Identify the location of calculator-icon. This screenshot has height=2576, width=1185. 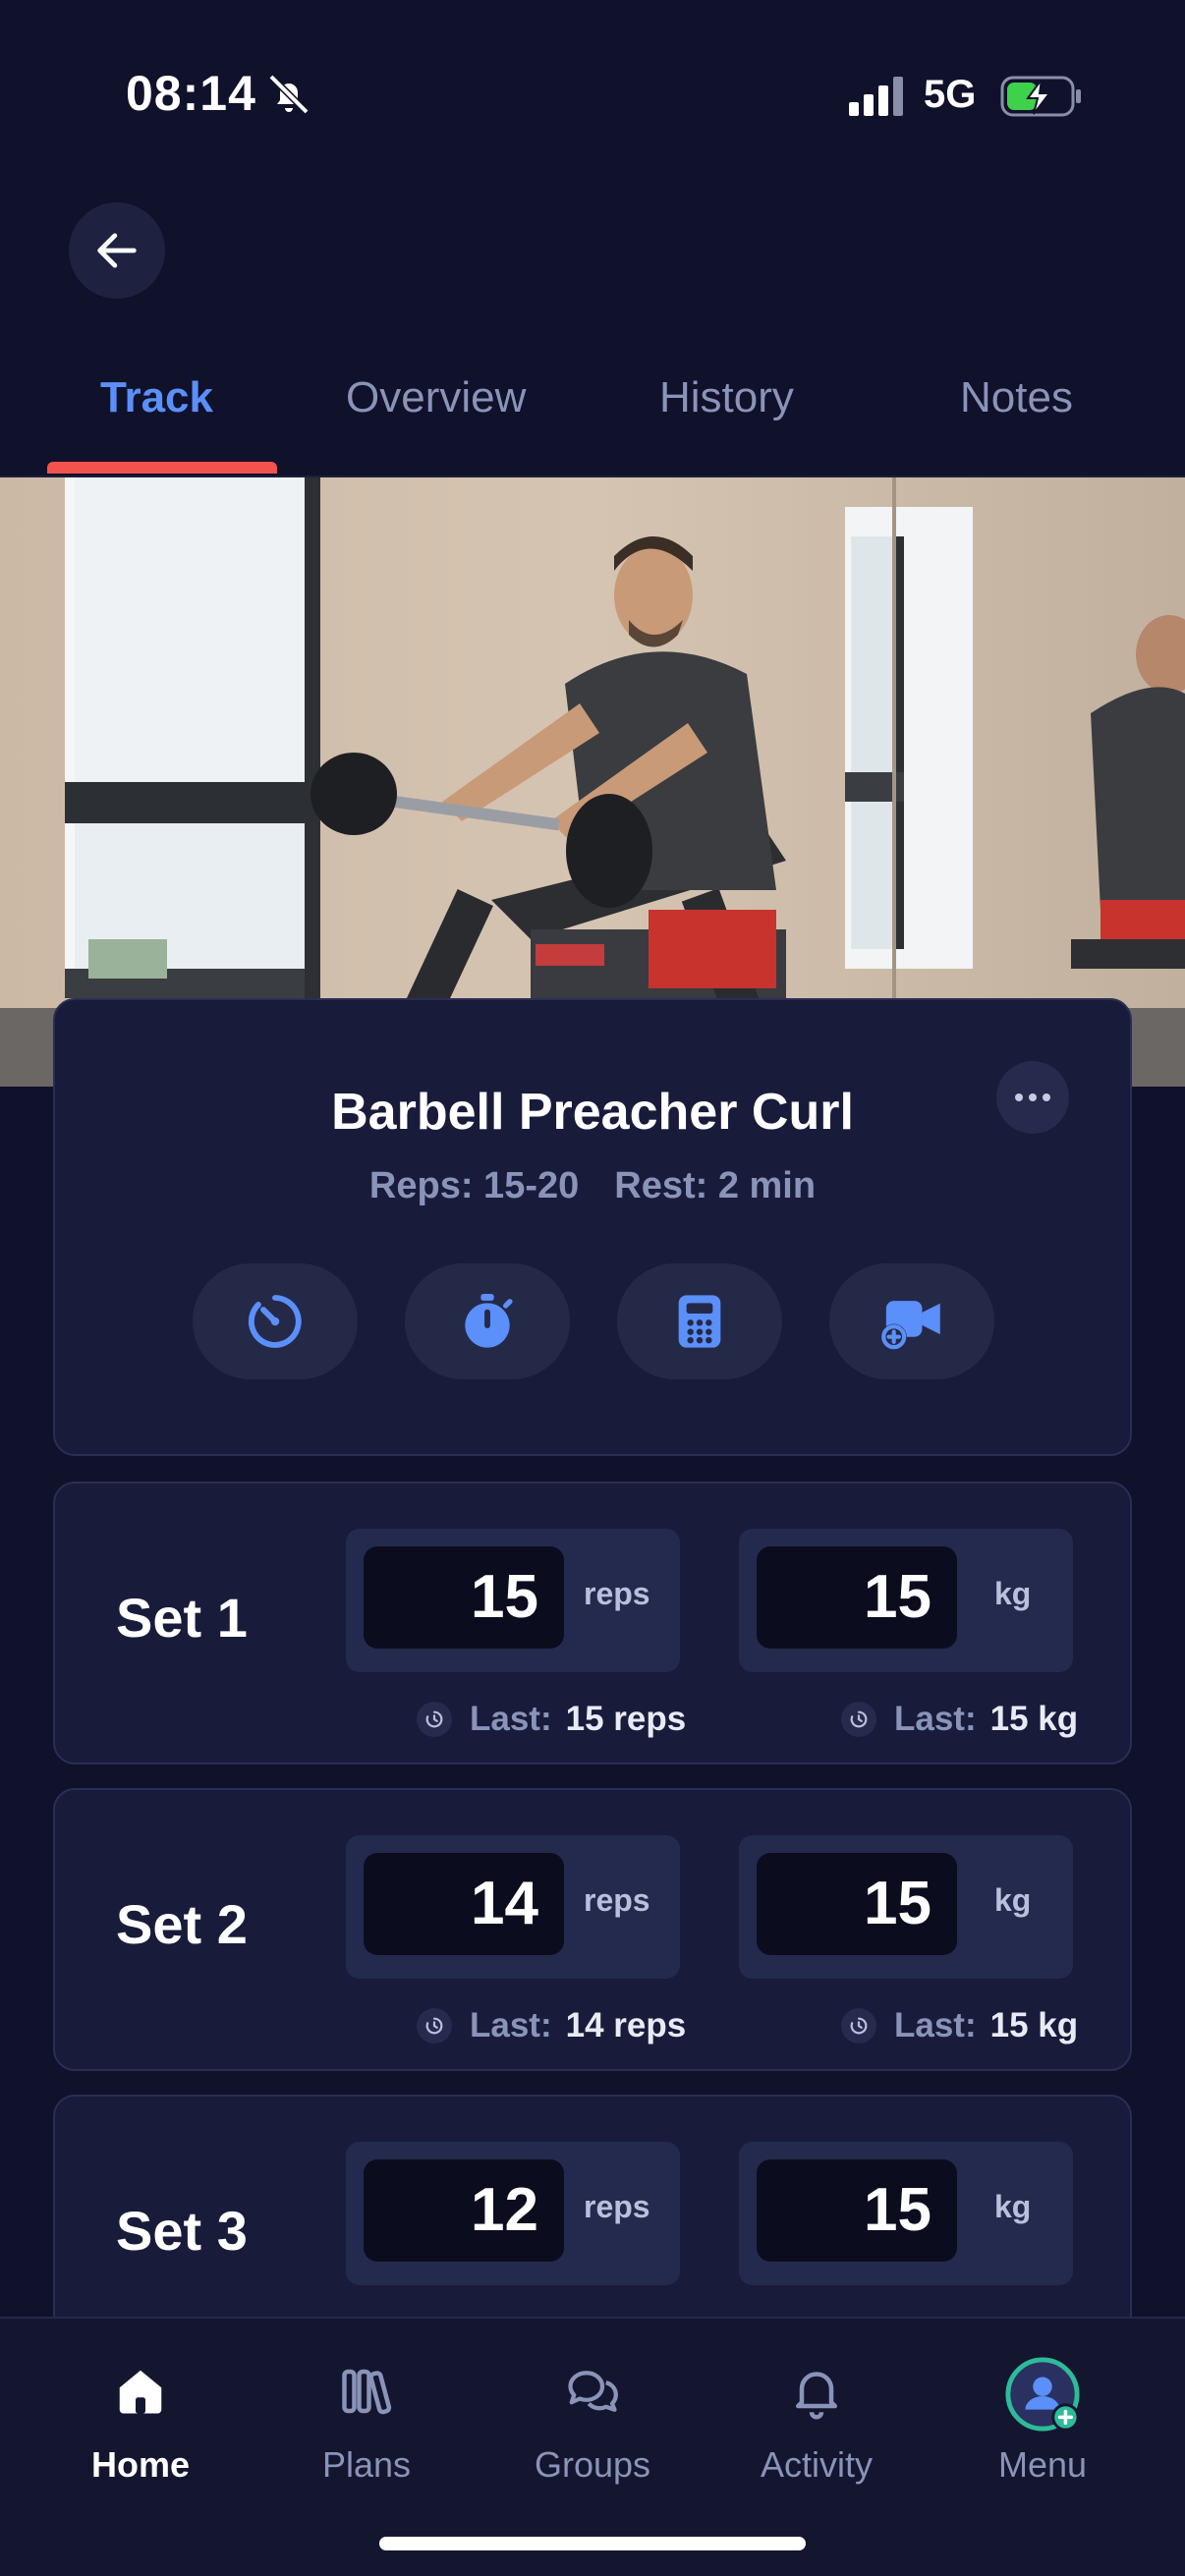
(699, 1321).